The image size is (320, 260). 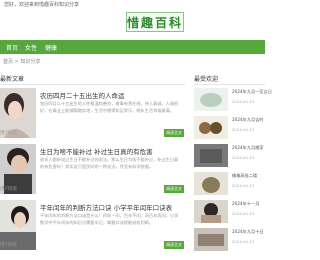 I want to click on sidebar-item-title: 2024年九月搬家, so click(x=248, y=148).